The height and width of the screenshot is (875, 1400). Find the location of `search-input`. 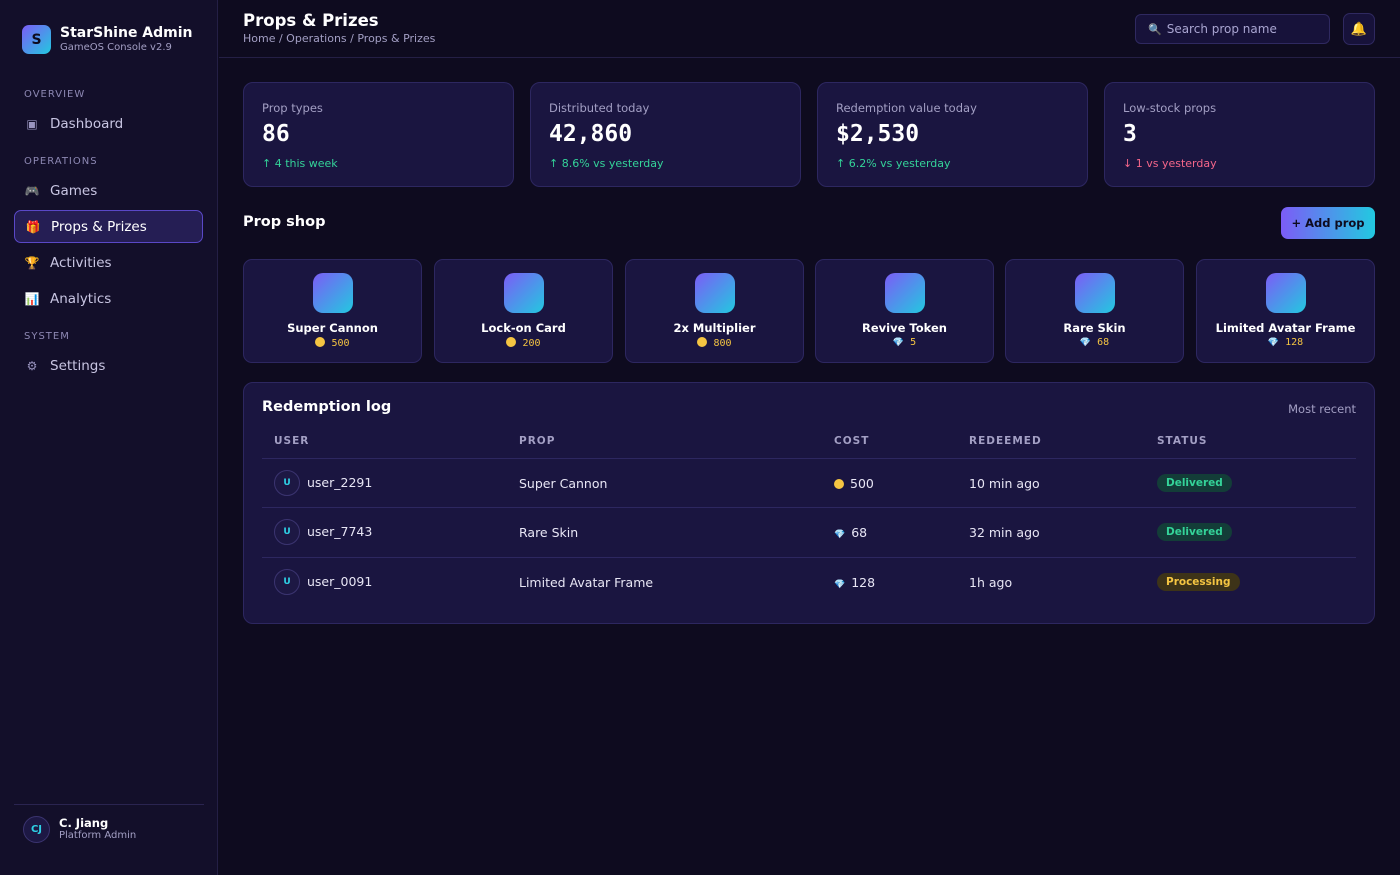

search-input is located at coordinates (1241, 29).